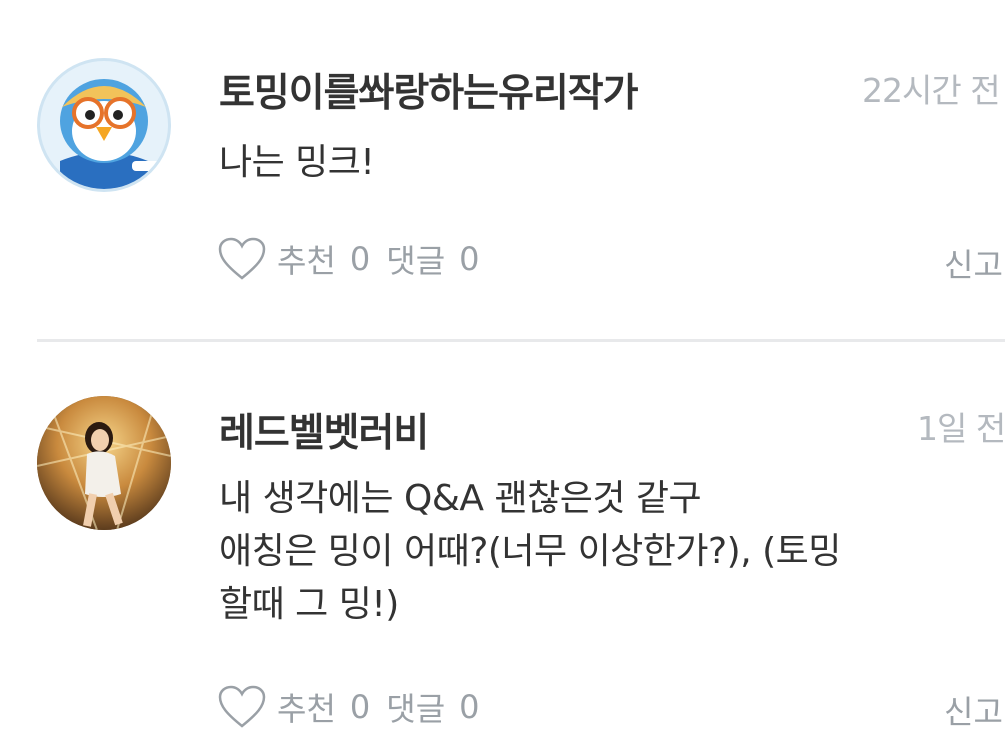  I want to click on comment-author: 토밍이를쏴랑하는유리작가, so click(429, 90).